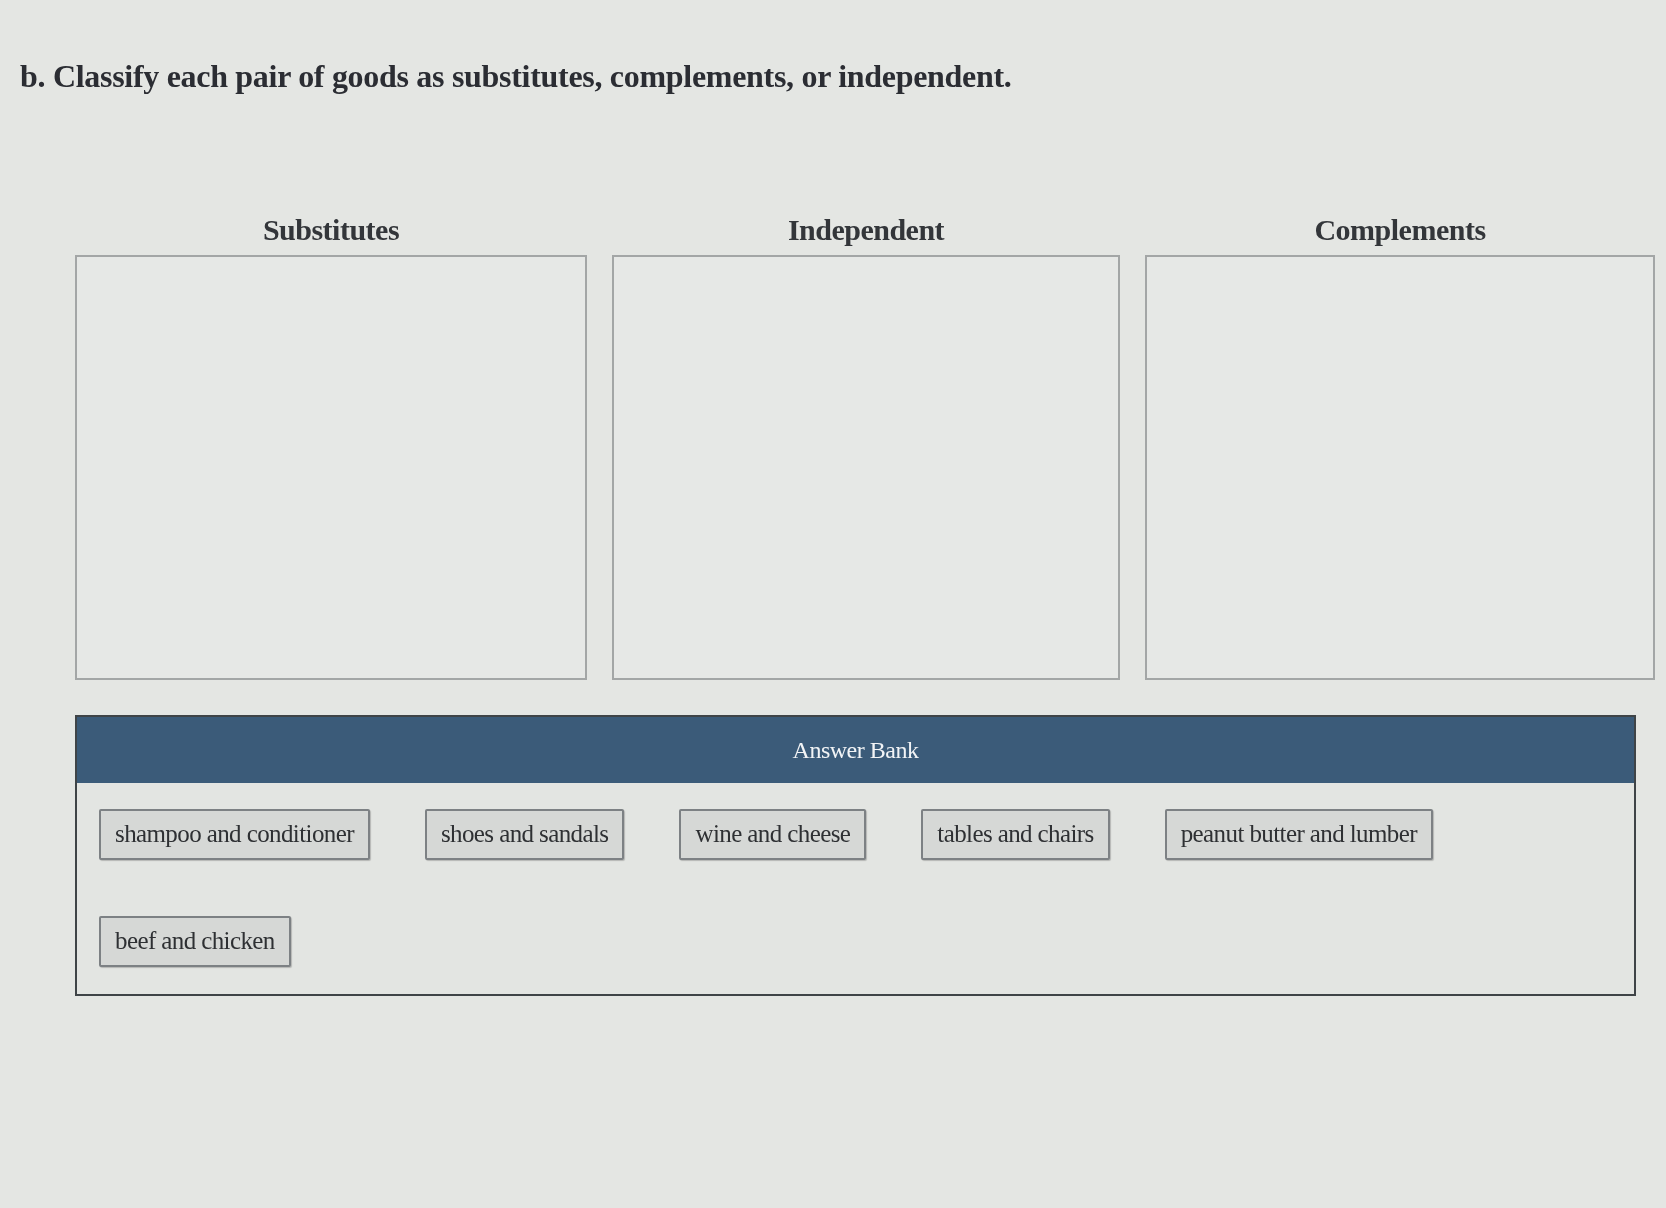 The width and height of the screenshot is (1666, 1208). What do you see at coordinates (524, 834) in the screenshot?
I see `answer-tile: shoes and sandals` at bounding box center [524, 834].